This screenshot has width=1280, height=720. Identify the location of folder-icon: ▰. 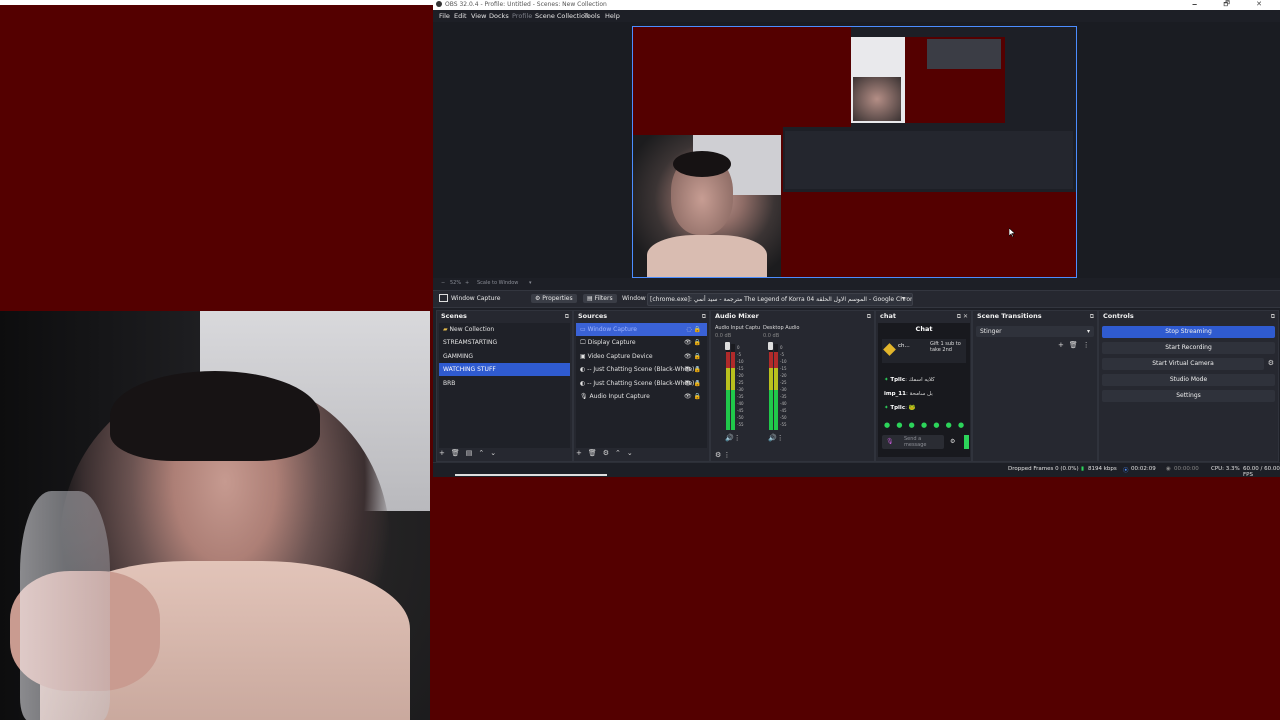
(445, 329).